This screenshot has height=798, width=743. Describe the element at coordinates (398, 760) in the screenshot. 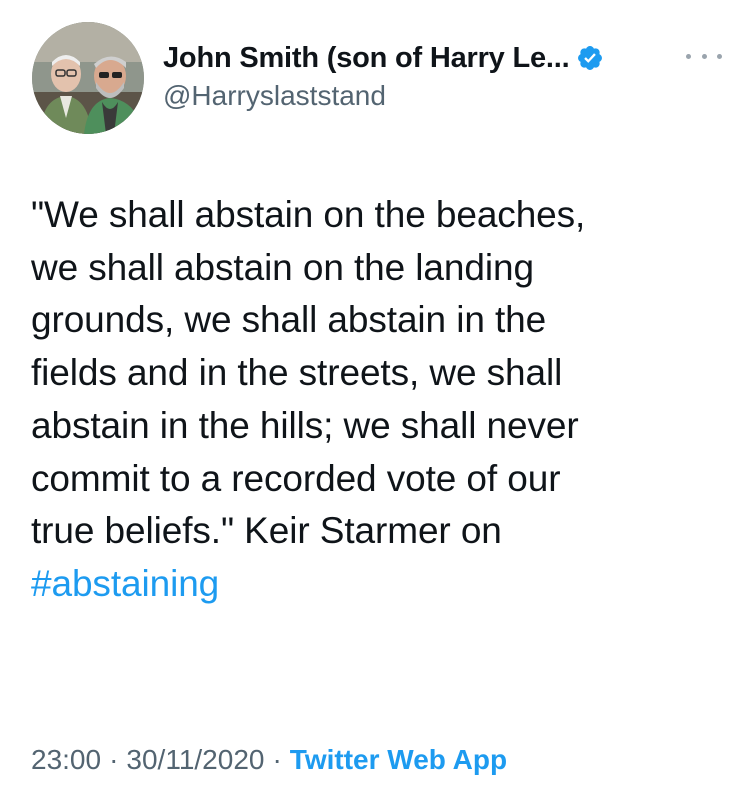

I see `tweet-source-link: Twitter Web App` at that location.